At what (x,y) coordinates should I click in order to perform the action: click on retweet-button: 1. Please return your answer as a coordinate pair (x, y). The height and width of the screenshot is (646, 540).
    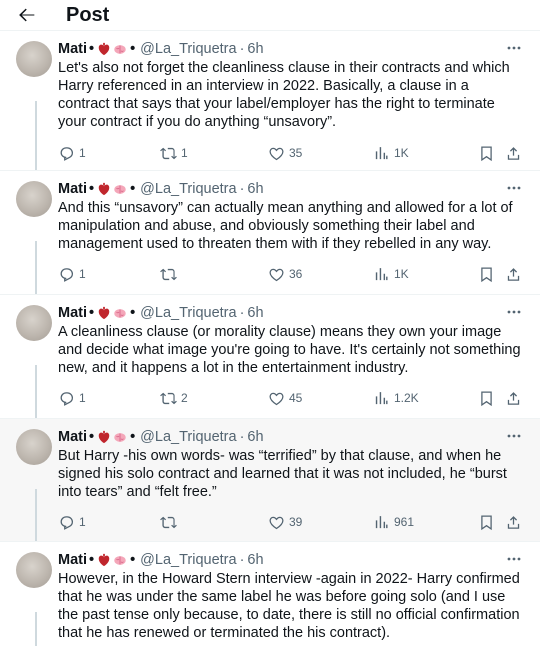
    Looking at the image, I should click on (174, 153).